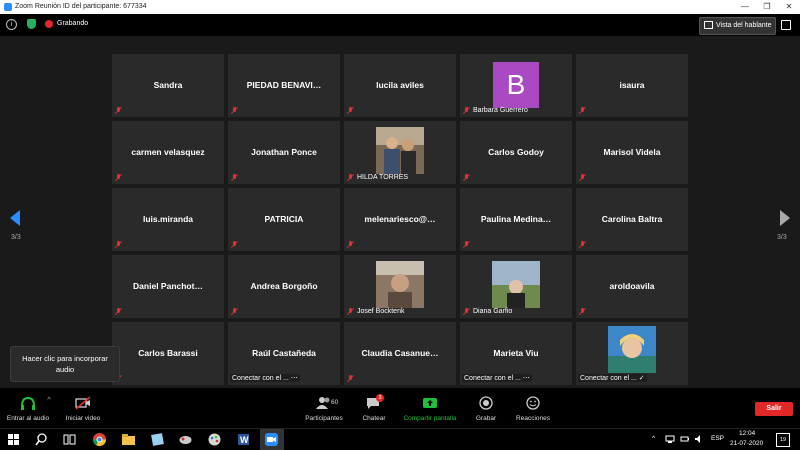  What do you see at coordinates (670, 439) in the screenshot?
I see `network-icon` at bounding box center [670, 439].